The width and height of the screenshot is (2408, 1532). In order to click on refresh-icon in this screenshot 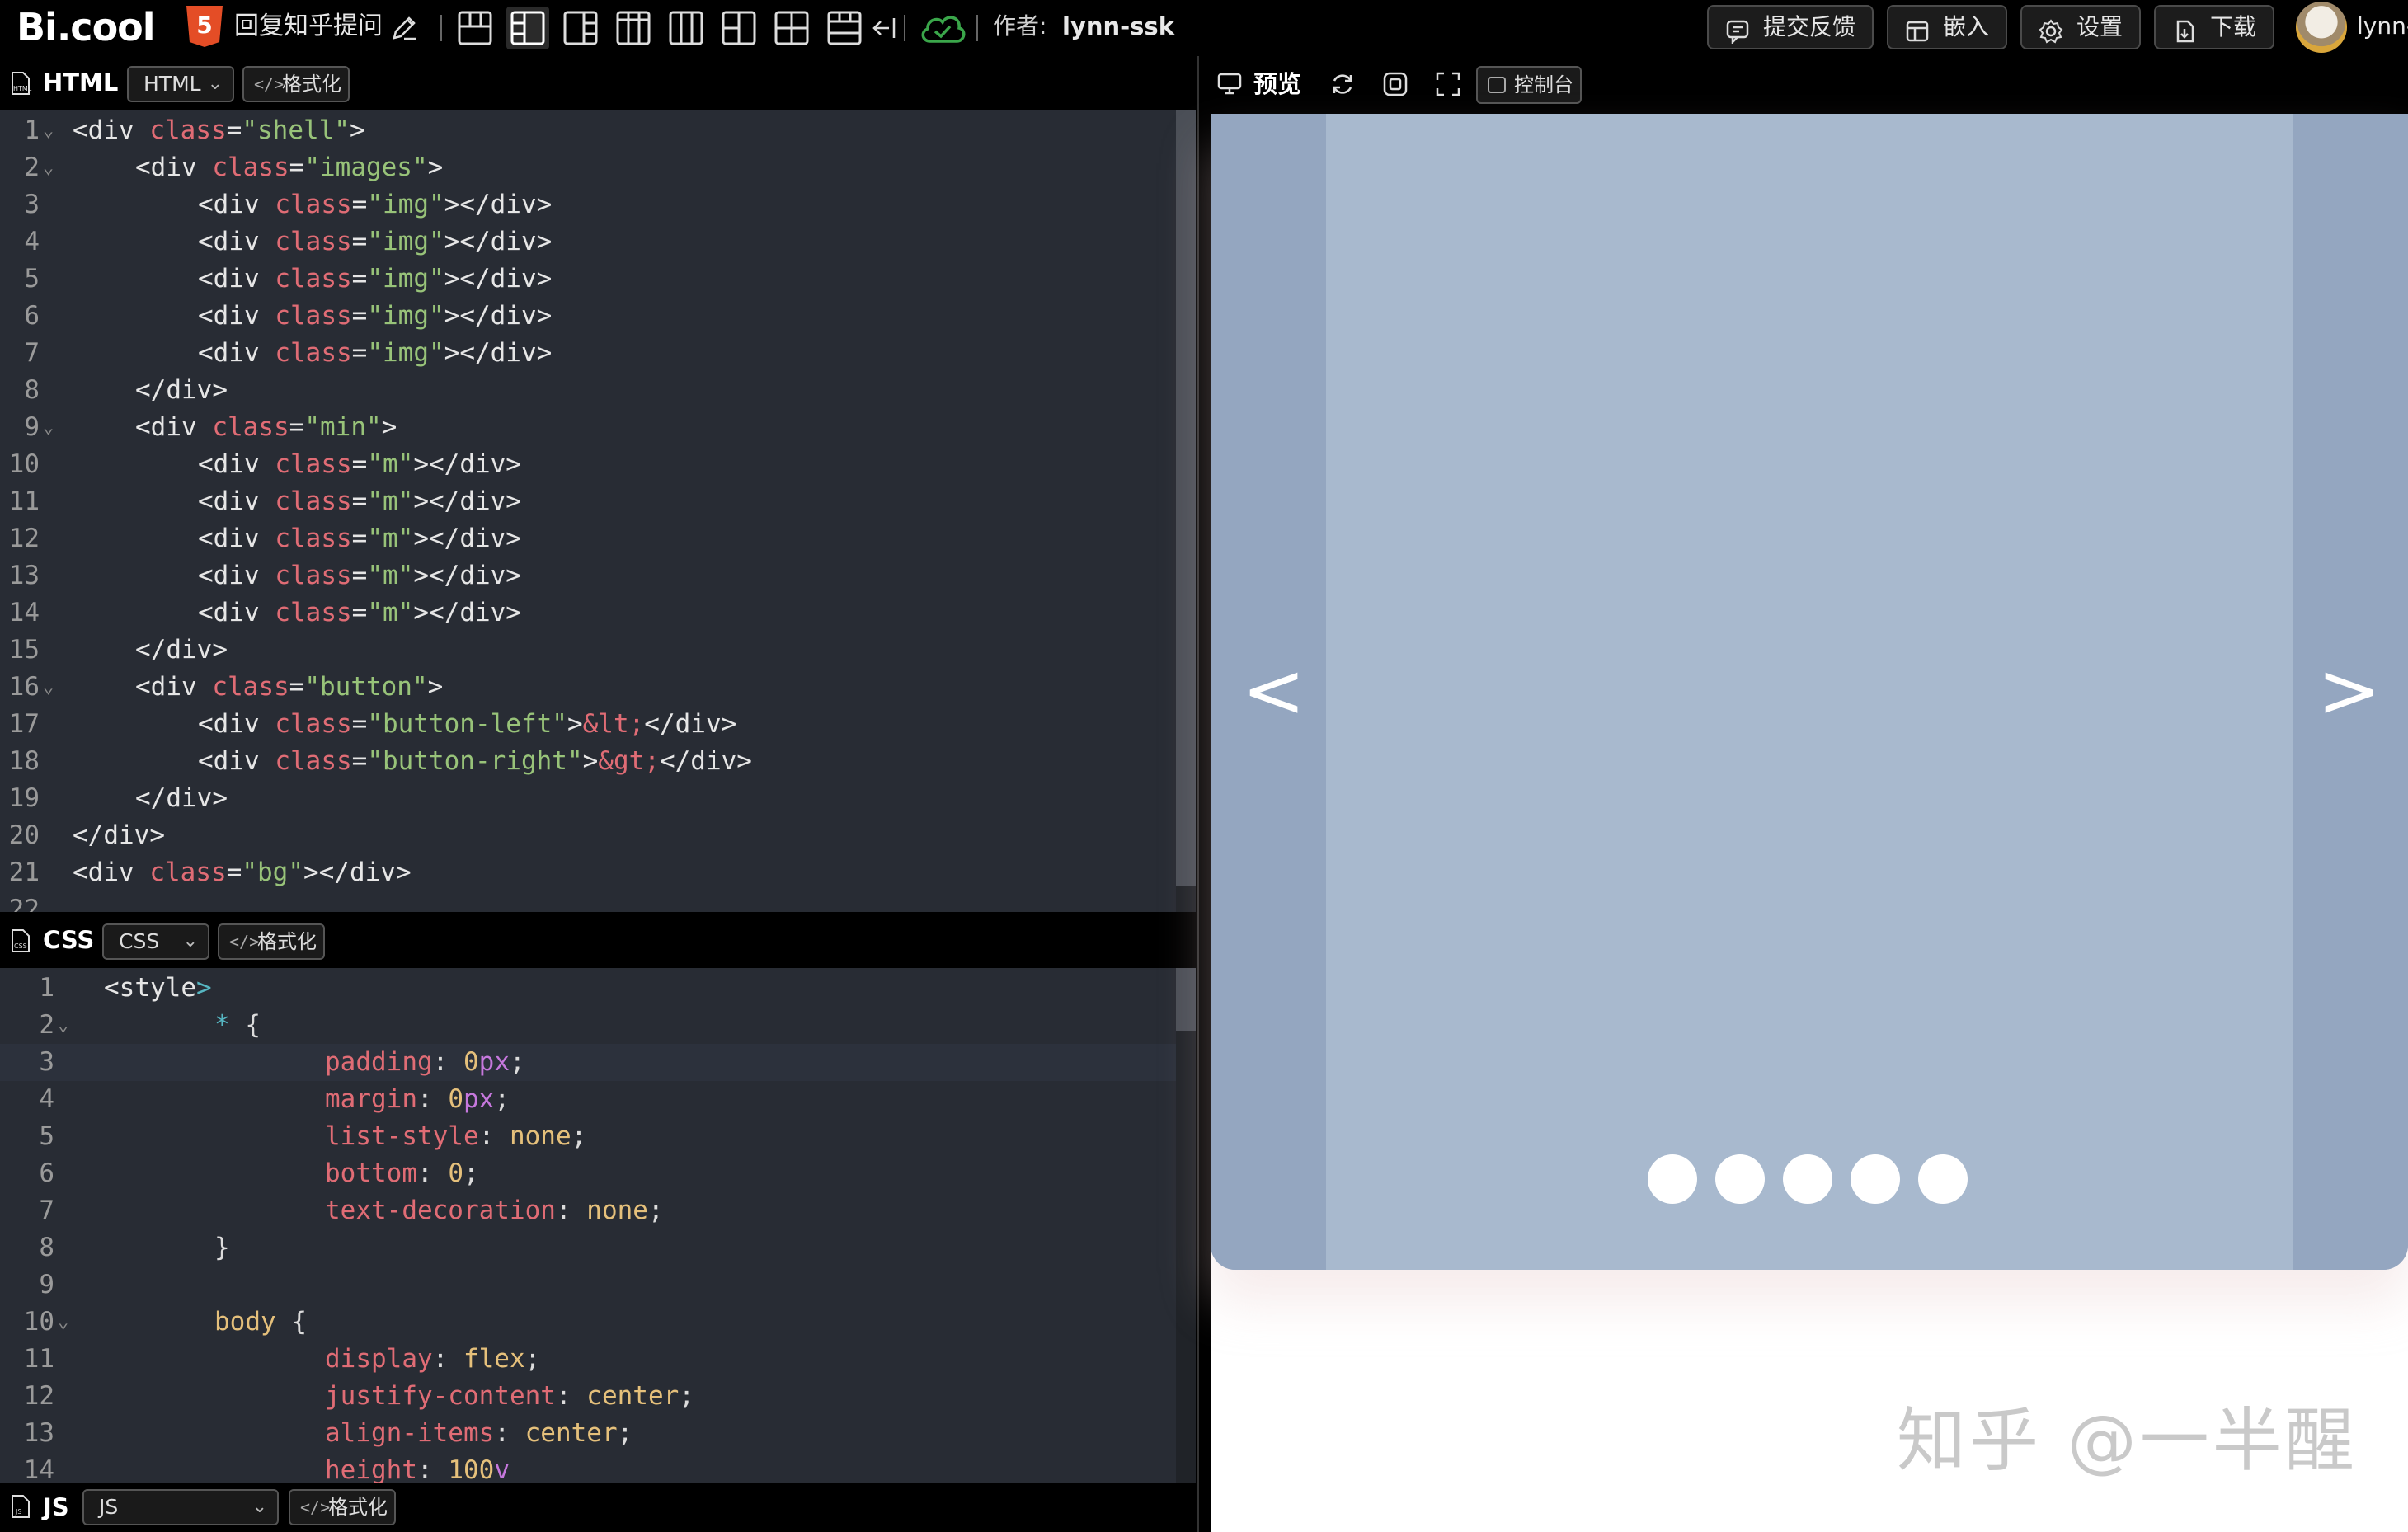, I will do `click(1343, 85)`.